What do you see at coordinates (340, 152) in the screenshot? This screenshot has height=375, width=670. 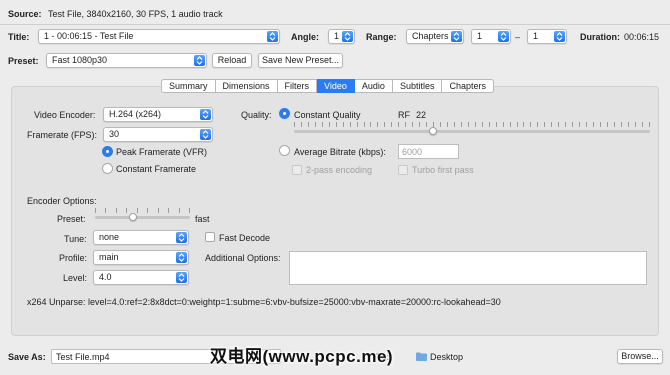 I see `average-bitrate-label: Average Bitrate (kbps):` at bounding box center [340, 152].